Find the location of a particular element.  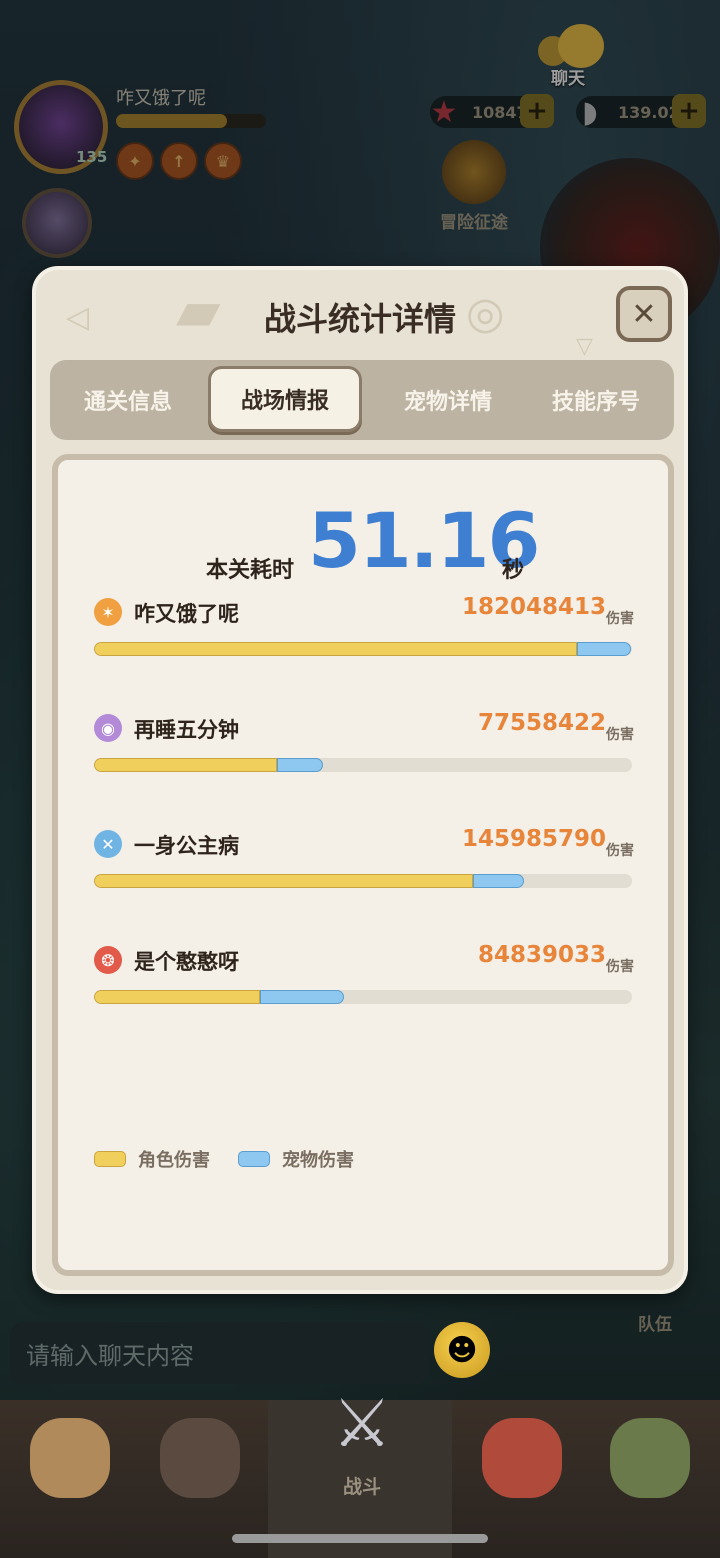

home-indicator is located at coordinates (360, 1538).